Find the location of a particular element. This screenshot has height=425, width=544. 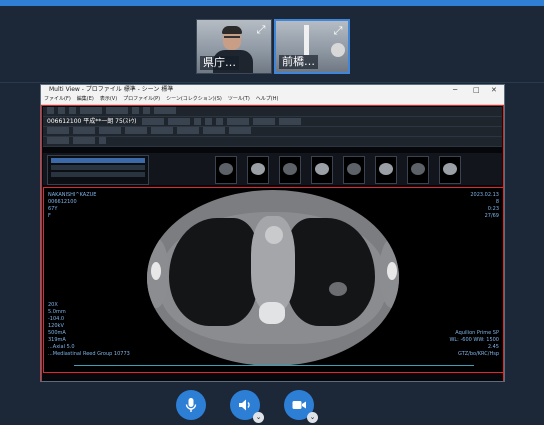

overlay-top-right: 2023.02.13 8 0:23 27/69 is located at coordinates (484, 205).